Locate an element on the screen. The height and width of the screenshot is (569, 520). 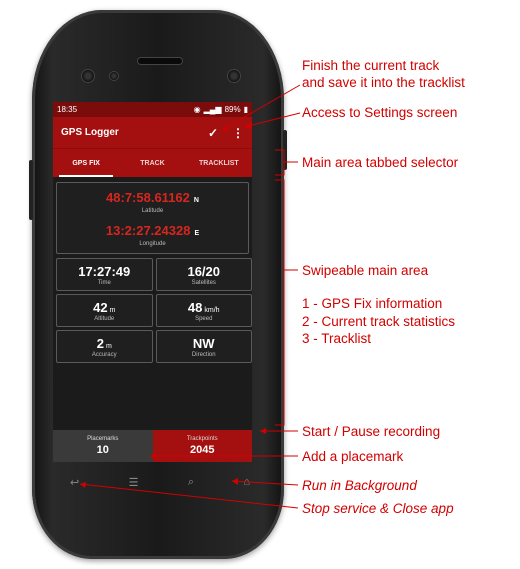
annotation-start: Start / Pause recording is located at coordinates (371, 431).